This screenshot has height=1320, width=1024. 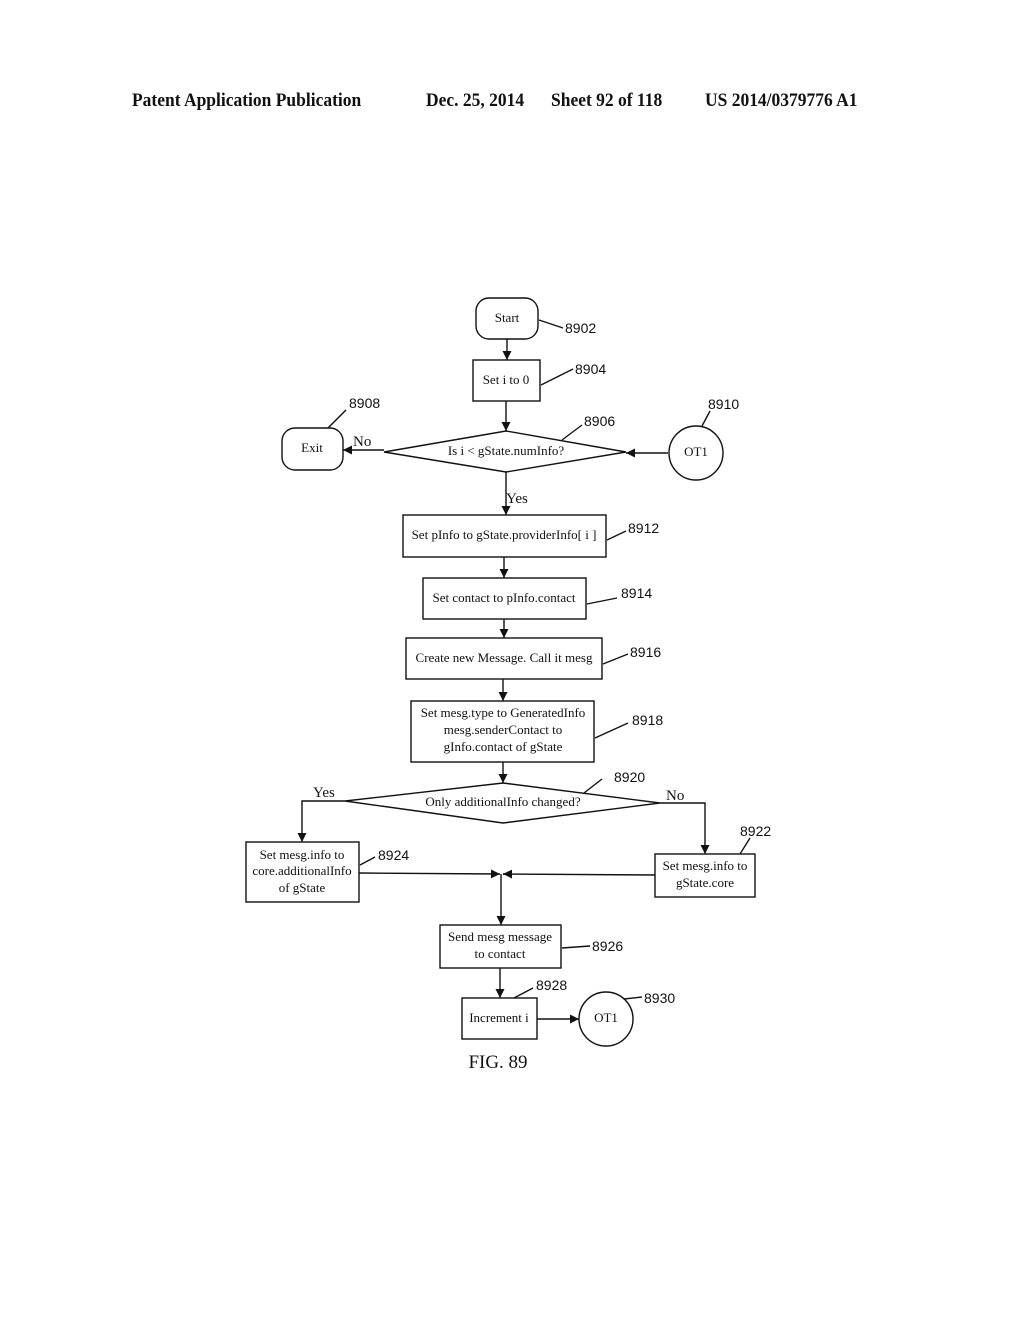 What do you see at coordinates (755, 831) in the screenshot?
I see `ref-8922: 8922` at bounding box center [755, 831].